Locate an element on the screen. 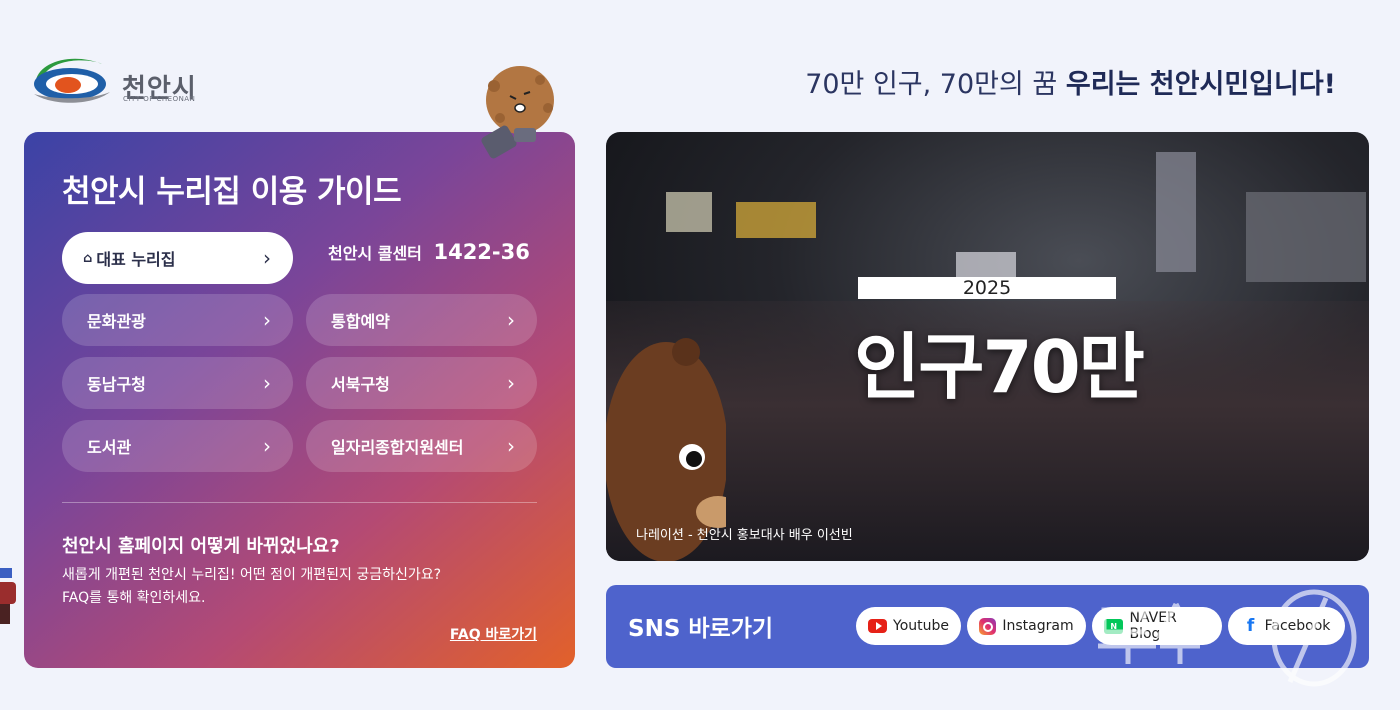  youtube-icon is located at coordinates (877, 626).